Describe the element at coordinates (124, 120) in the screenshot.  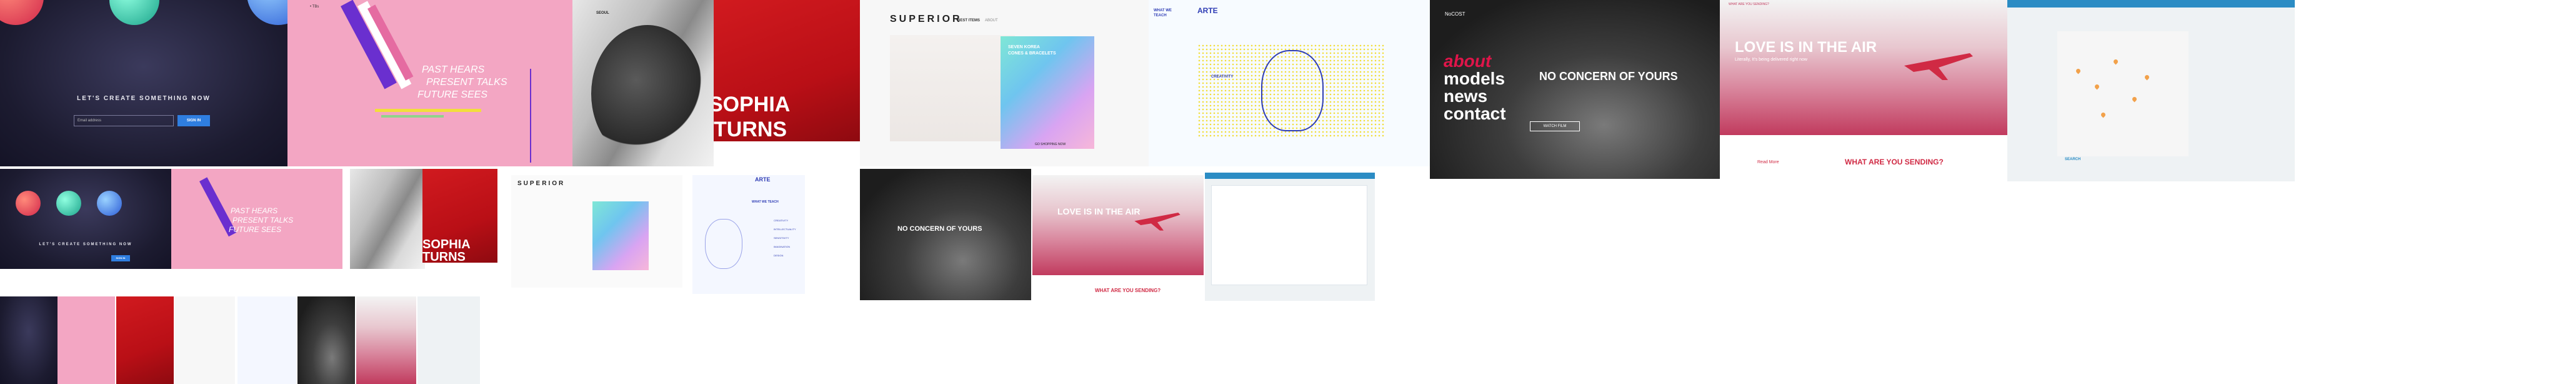
I see `email-field: Email address` at that location.